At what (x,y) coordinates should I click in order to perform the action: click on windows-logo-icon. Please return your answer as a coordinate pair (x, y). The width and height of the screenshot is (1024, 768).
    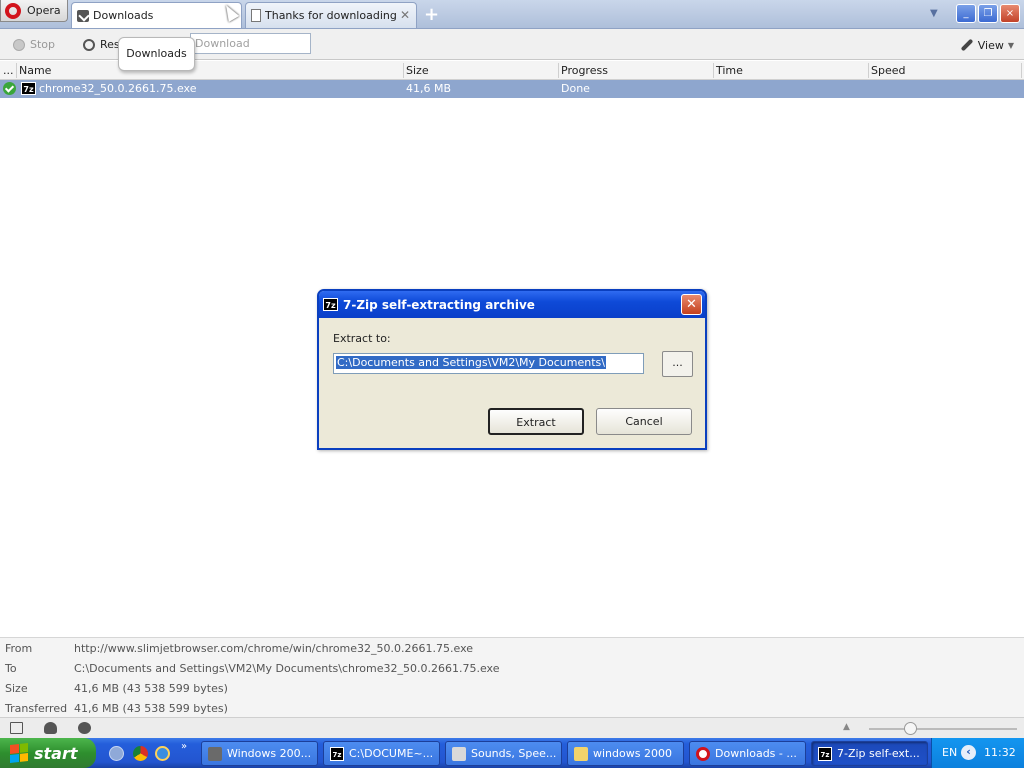
    Looking at the image, I should click on (19, 753).